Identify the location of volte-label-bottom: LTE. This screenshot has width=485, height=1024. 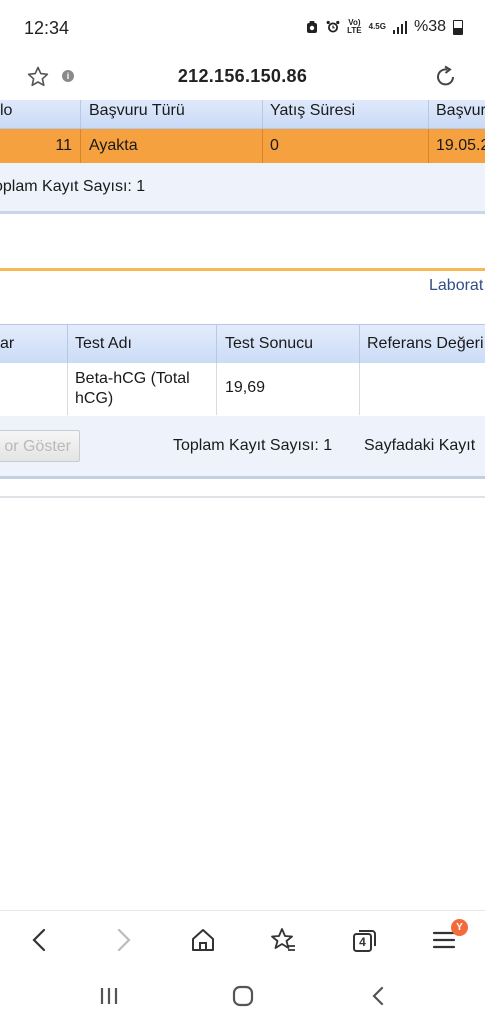
(354, 30).